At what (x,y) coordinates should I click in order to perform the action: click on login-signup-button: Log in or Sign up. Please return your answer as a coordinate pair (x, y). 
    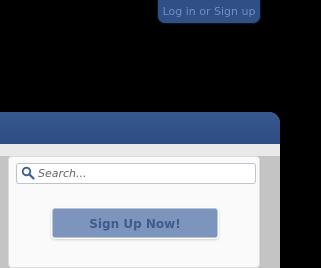
    Looking at the image, I should click on (209, 11).